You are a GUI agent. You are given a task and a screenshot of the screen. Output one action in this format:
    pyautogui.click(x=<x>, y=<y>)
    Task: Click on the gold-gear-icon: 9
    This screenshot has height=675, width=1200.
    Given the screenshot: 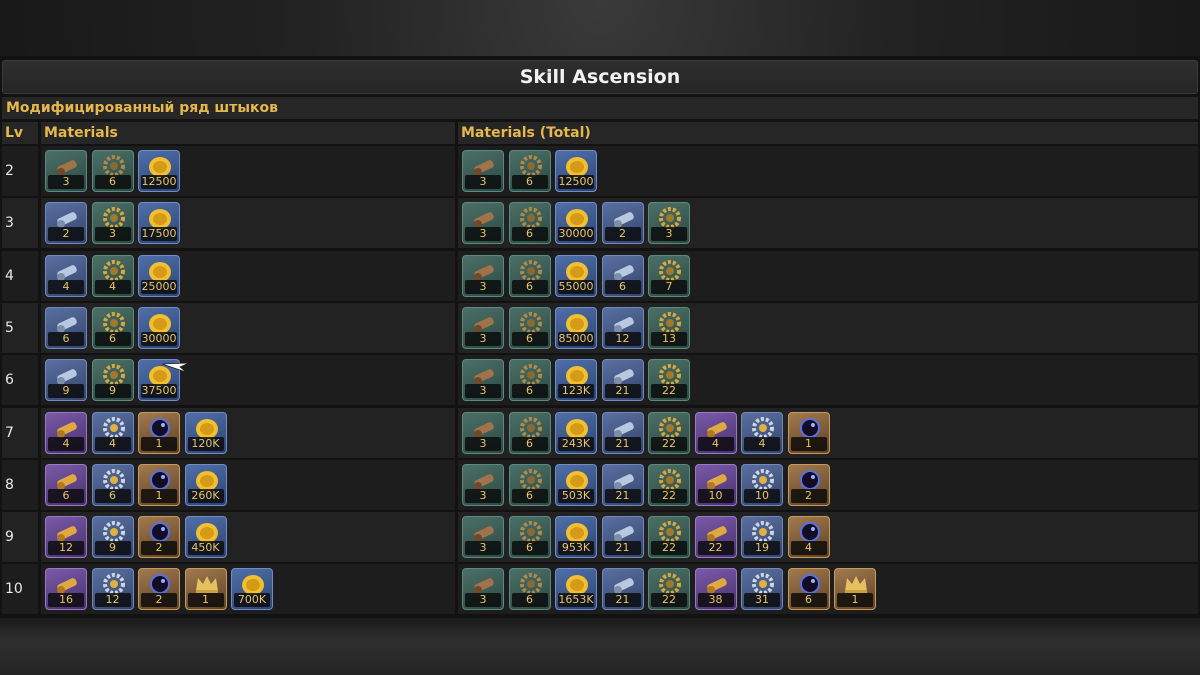 What is the action you would take?
    pyautogui.click(x=112, y=380)
    